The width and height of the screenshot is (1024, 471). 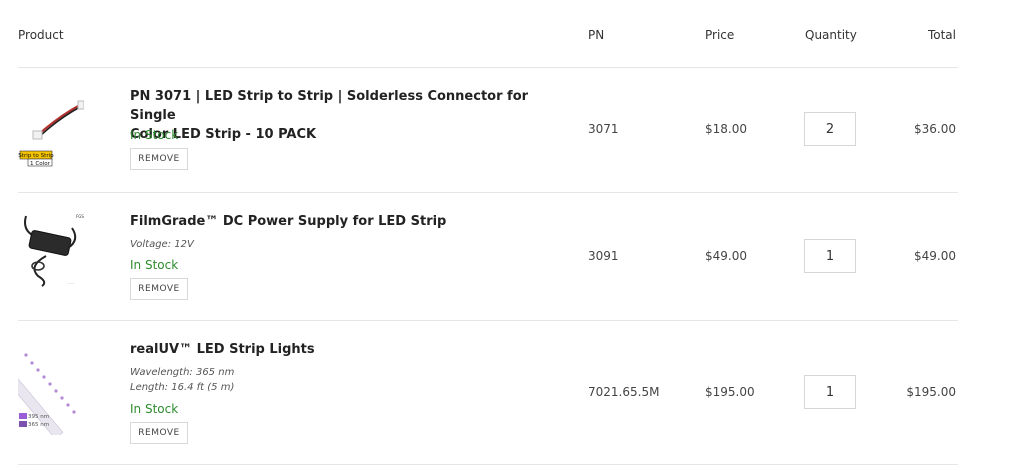 I want to click on svg-text: FGS, so click(x=80, y=216).